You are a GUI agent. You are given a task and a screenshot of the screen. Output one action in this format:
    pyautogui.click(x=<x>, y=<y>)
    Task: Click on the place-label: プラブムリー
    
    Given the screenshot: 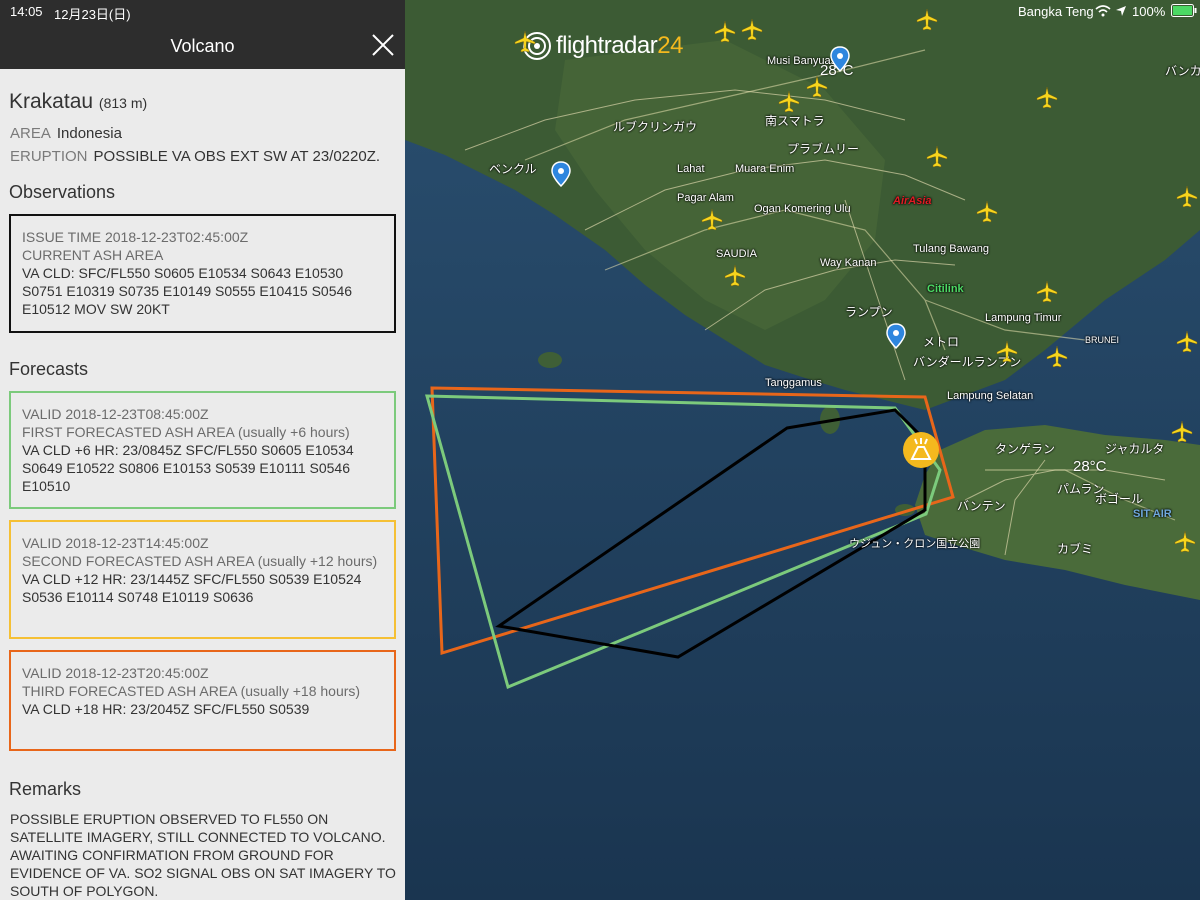 What is the action you would take?
    pyautogui.click(x=823, y=149)
    